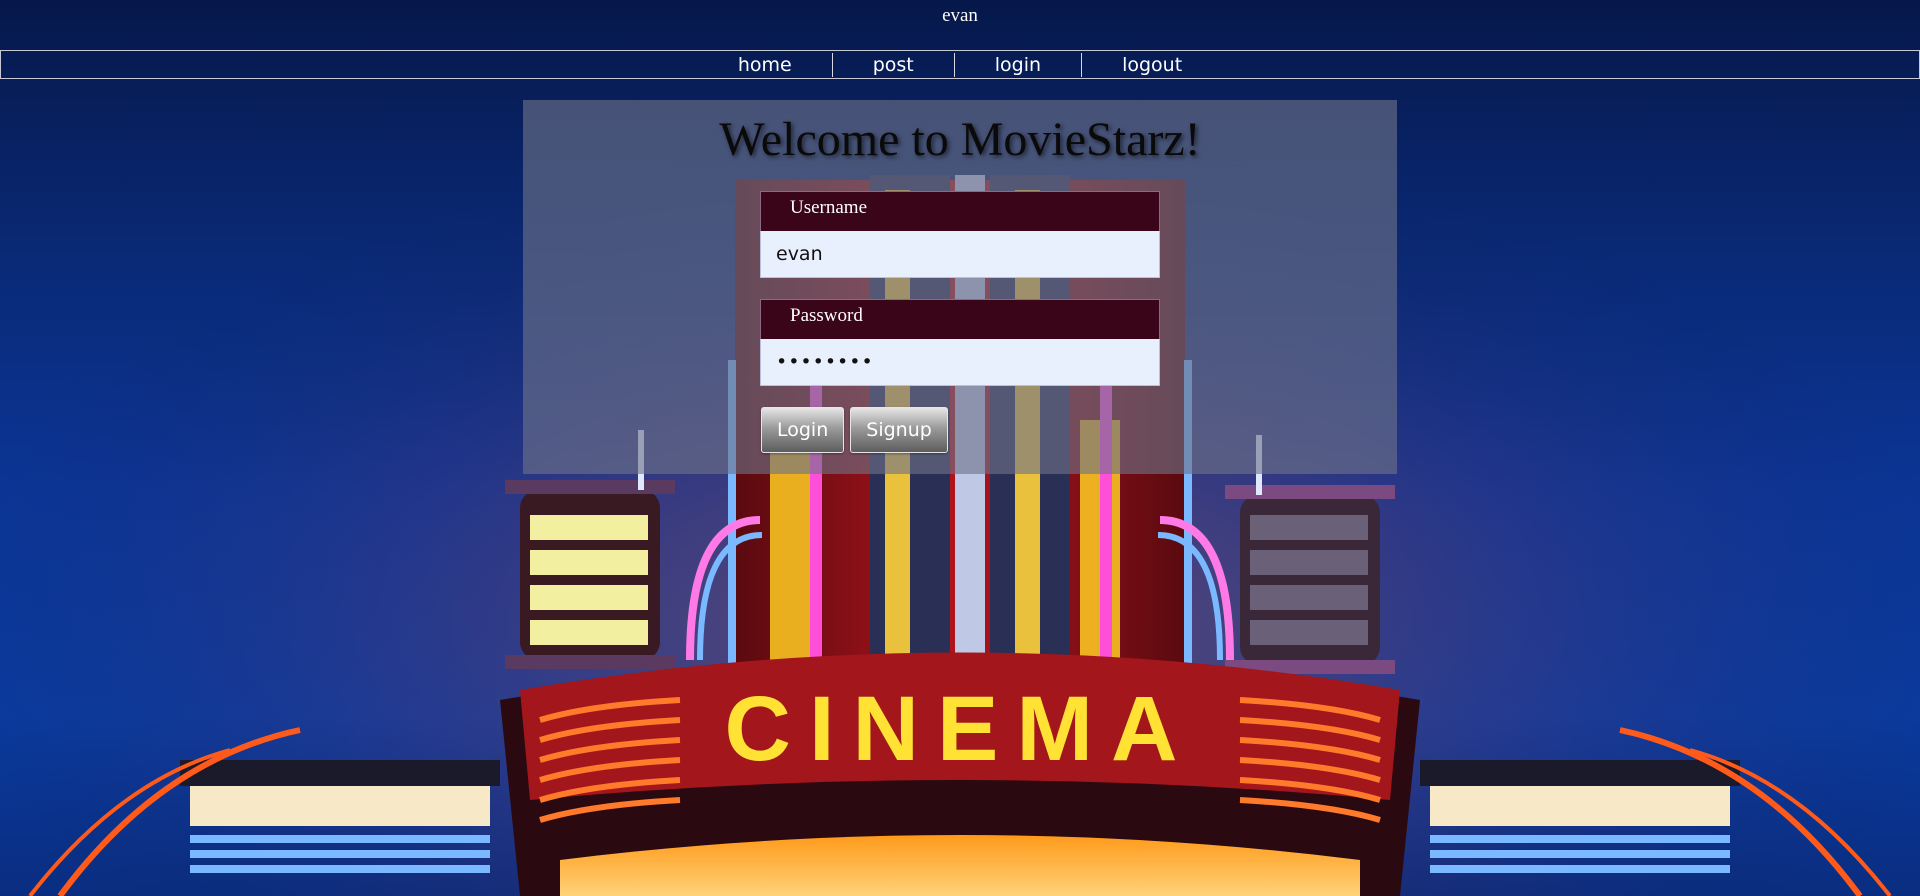  Describe the element at coordinates (893, 65) in the screenshot. I see `nav-post-link: post` at that location.